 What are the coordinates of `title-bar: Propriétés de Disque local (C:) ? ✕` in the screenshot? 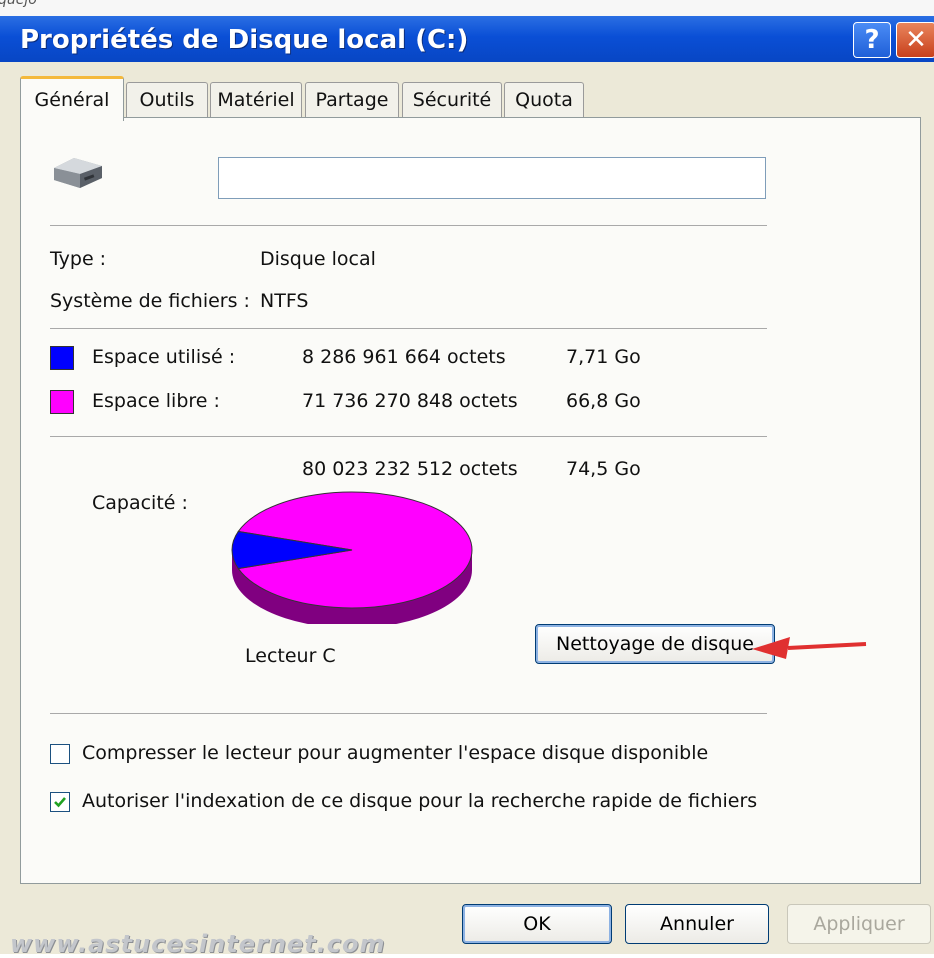 It's located at (467, 39).